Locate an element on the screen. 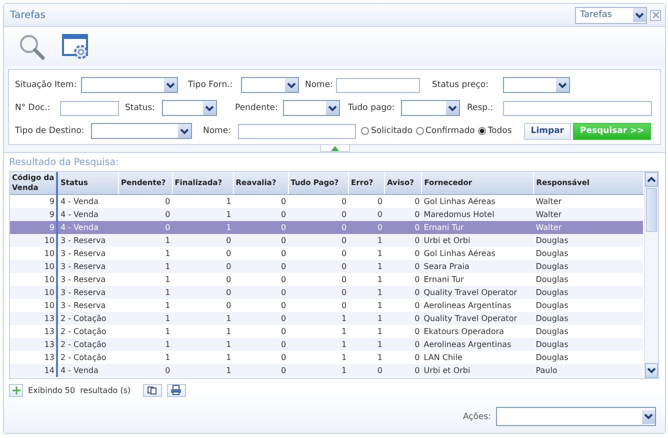  table-cell: LAN Chile is located at coordinates (478, 357).